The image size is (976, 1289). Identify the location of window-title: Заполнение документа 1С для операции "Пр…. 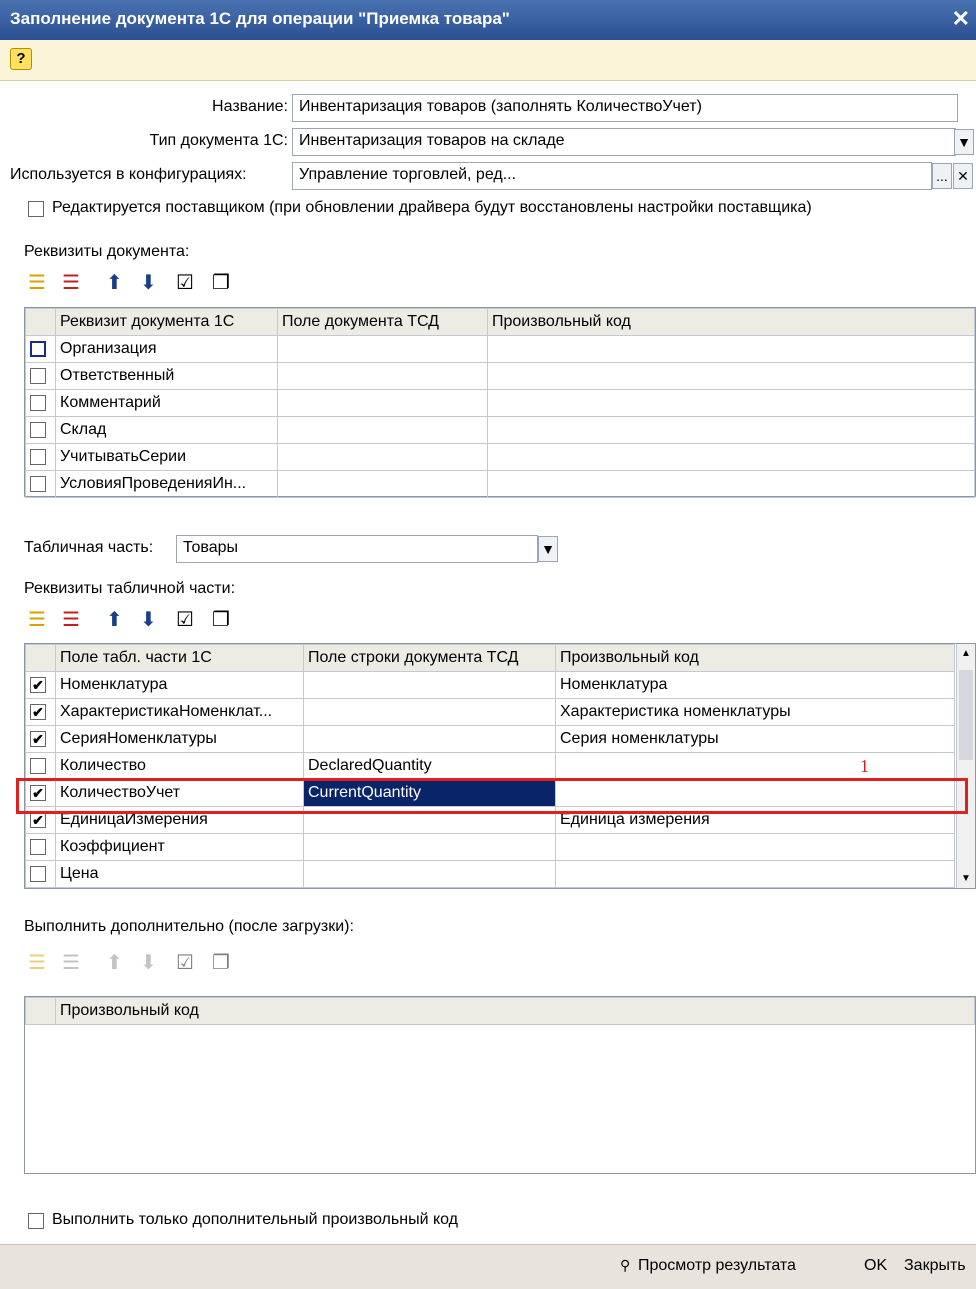
(260, 18).